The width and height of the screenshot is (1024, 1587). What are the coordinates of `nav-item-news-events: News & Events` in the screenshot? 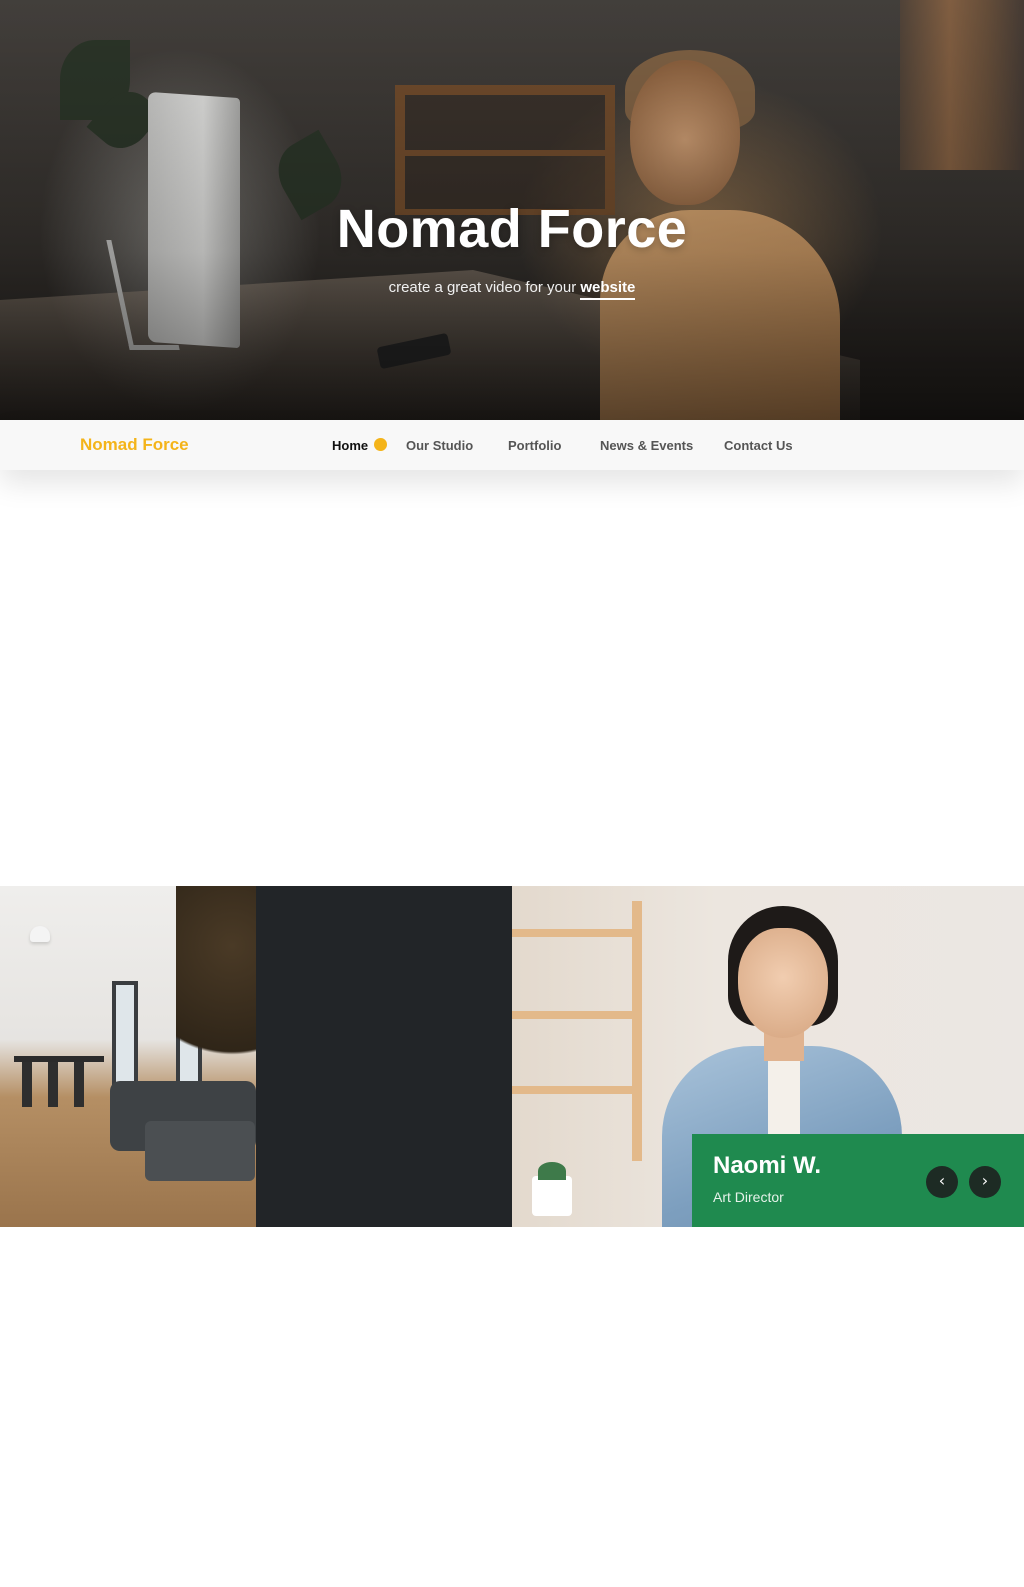 It's located at (646, 445).